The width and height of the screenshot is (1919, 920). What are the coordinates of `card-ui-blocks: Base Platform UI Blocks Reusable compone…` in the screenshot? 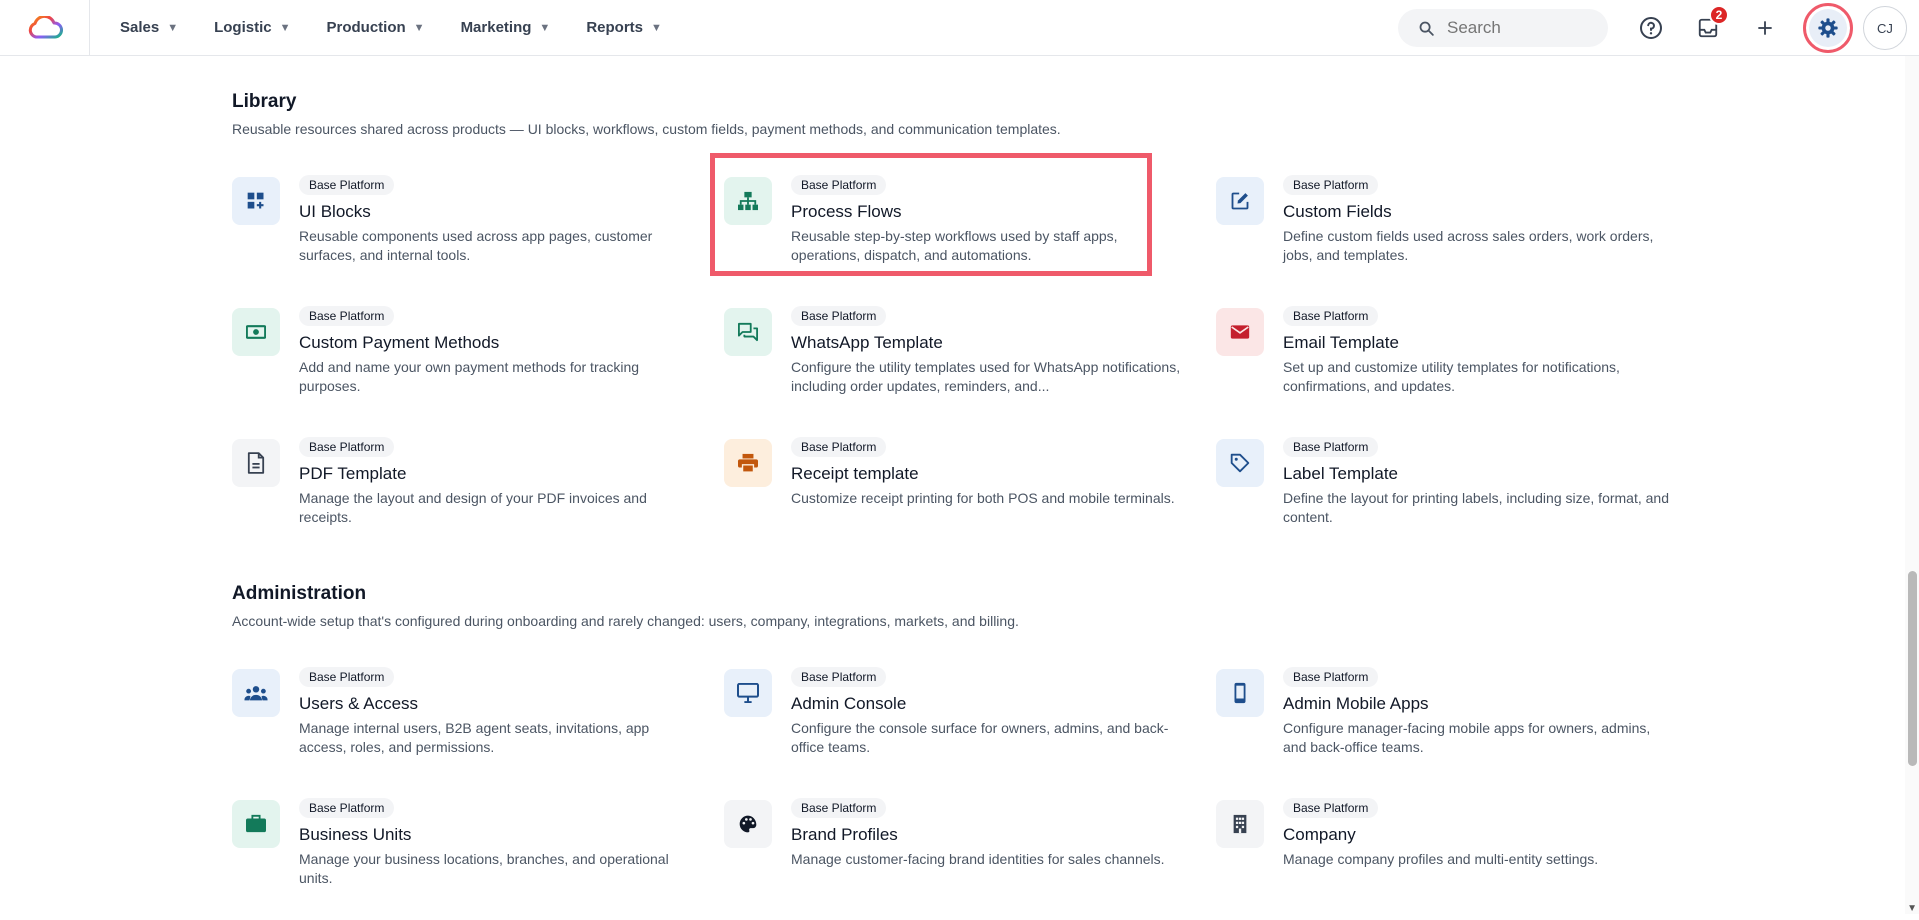 It's located at (478, 231).